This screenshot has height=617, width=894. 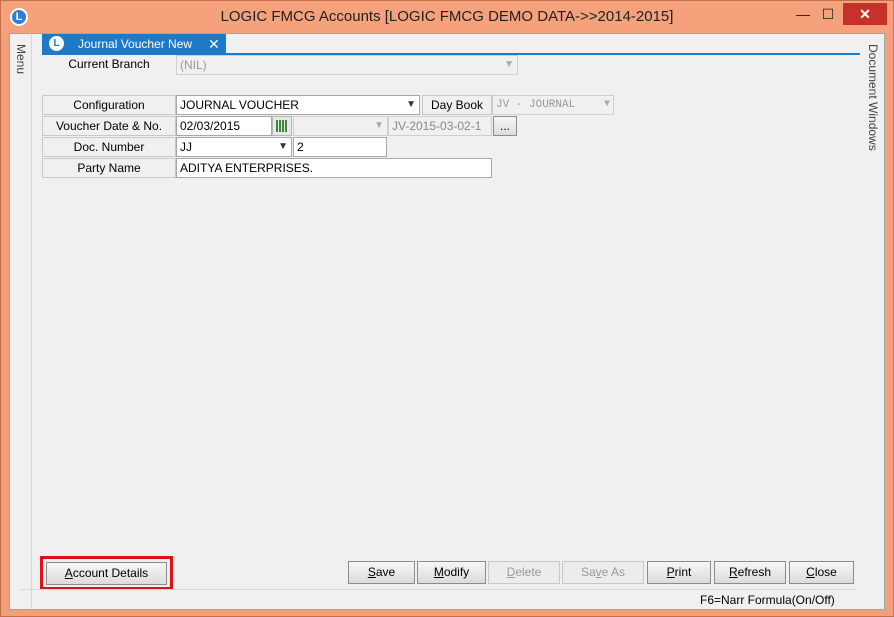 I want to click on doc-number-prefix-select: JJ ▼, so click(x=234, y=147).